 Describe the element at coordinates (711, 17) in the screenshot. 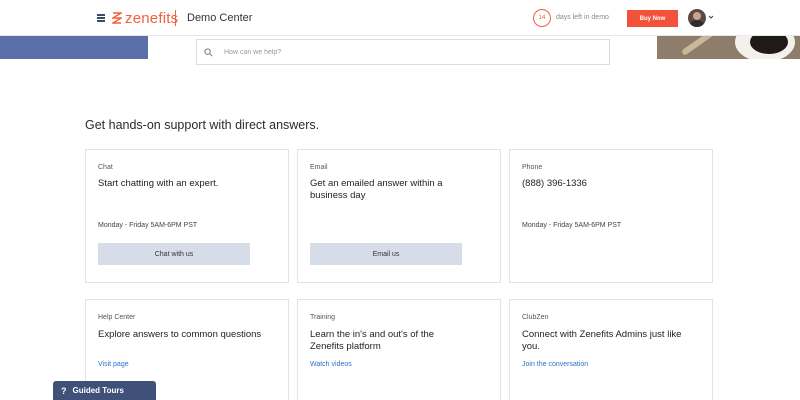

I see `chevron-down-icon` at that location.